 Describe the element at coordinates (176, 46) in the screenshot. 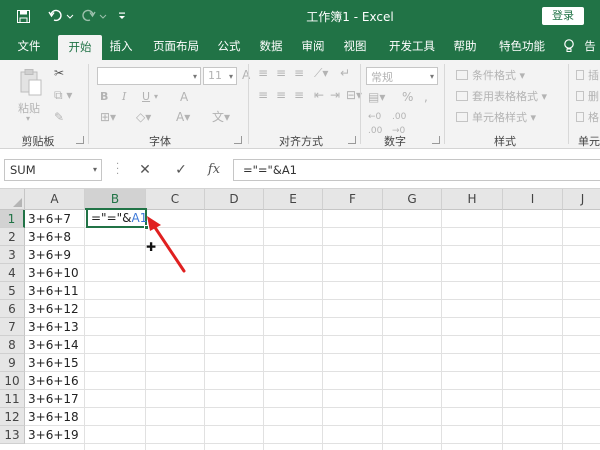

I see `tab-page-layout: 页面布局` at that location.